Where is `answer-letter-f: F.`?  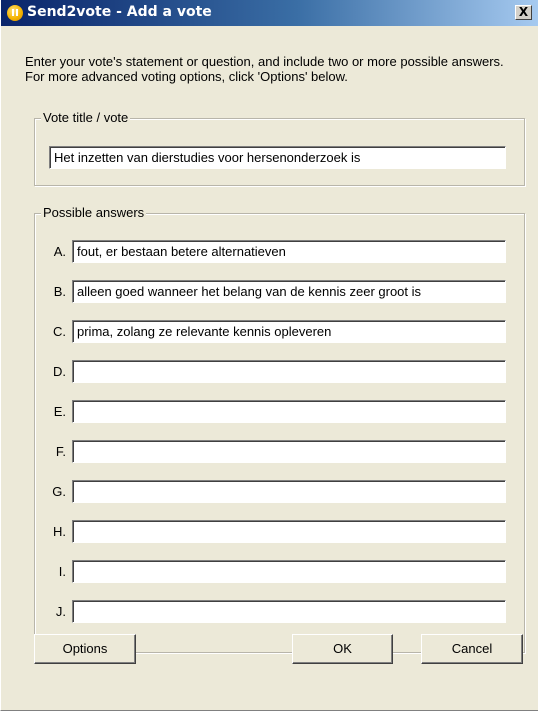
answer-letter-f: F. is located at coordinates (60, 451).